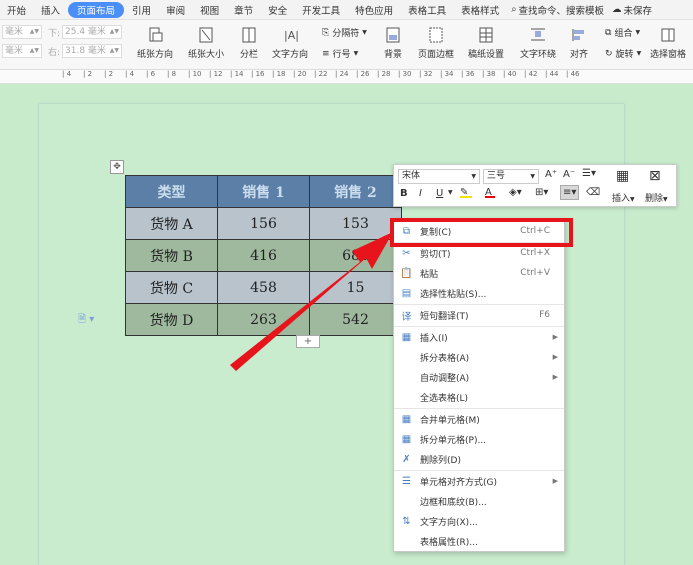 This screenshot has width=693, height=565. Describe the element at coordinates (420, 193) in the screenshot. I see `italic-button: I` at that location.